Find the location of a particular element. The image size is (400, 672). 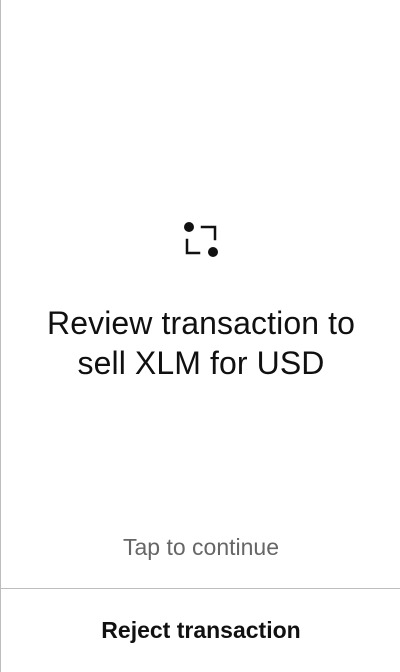

transaction-headline: Review transaction to sell XLM for USD is located at coordinates (201, 343).